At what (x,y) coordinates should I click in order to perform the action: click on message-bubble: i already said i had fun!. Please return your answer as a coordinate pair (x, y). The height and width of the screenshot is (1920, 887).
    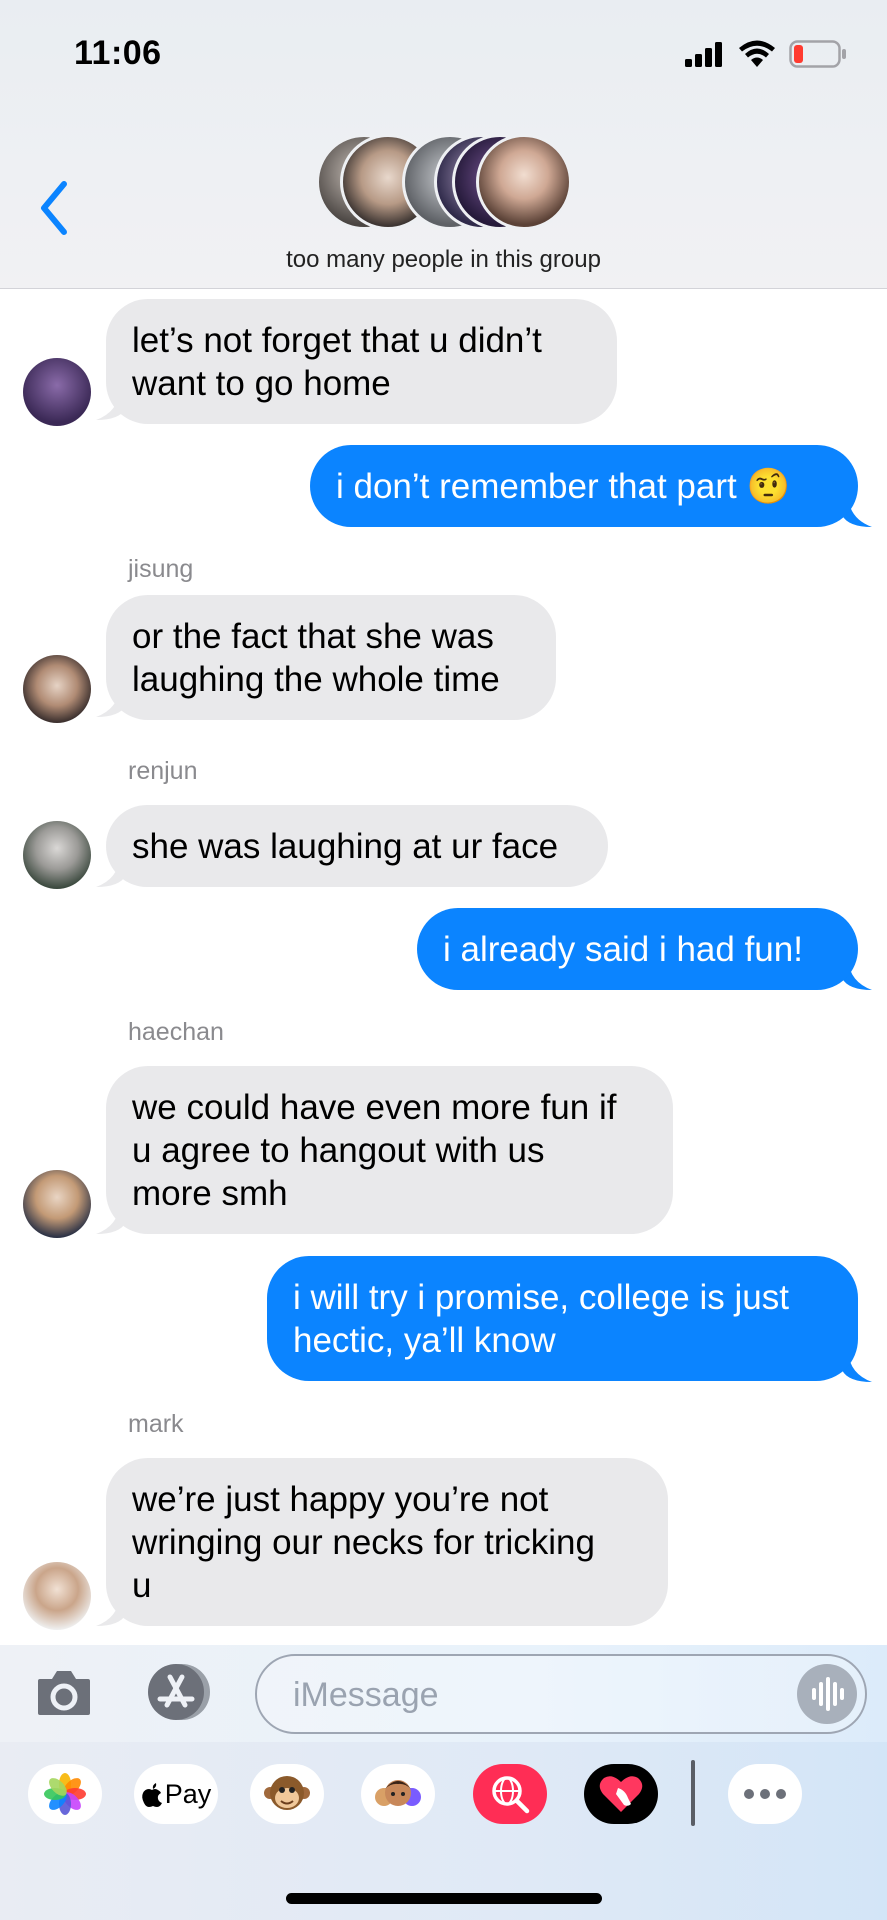
    Looking at the image, I should click on (637, 949).